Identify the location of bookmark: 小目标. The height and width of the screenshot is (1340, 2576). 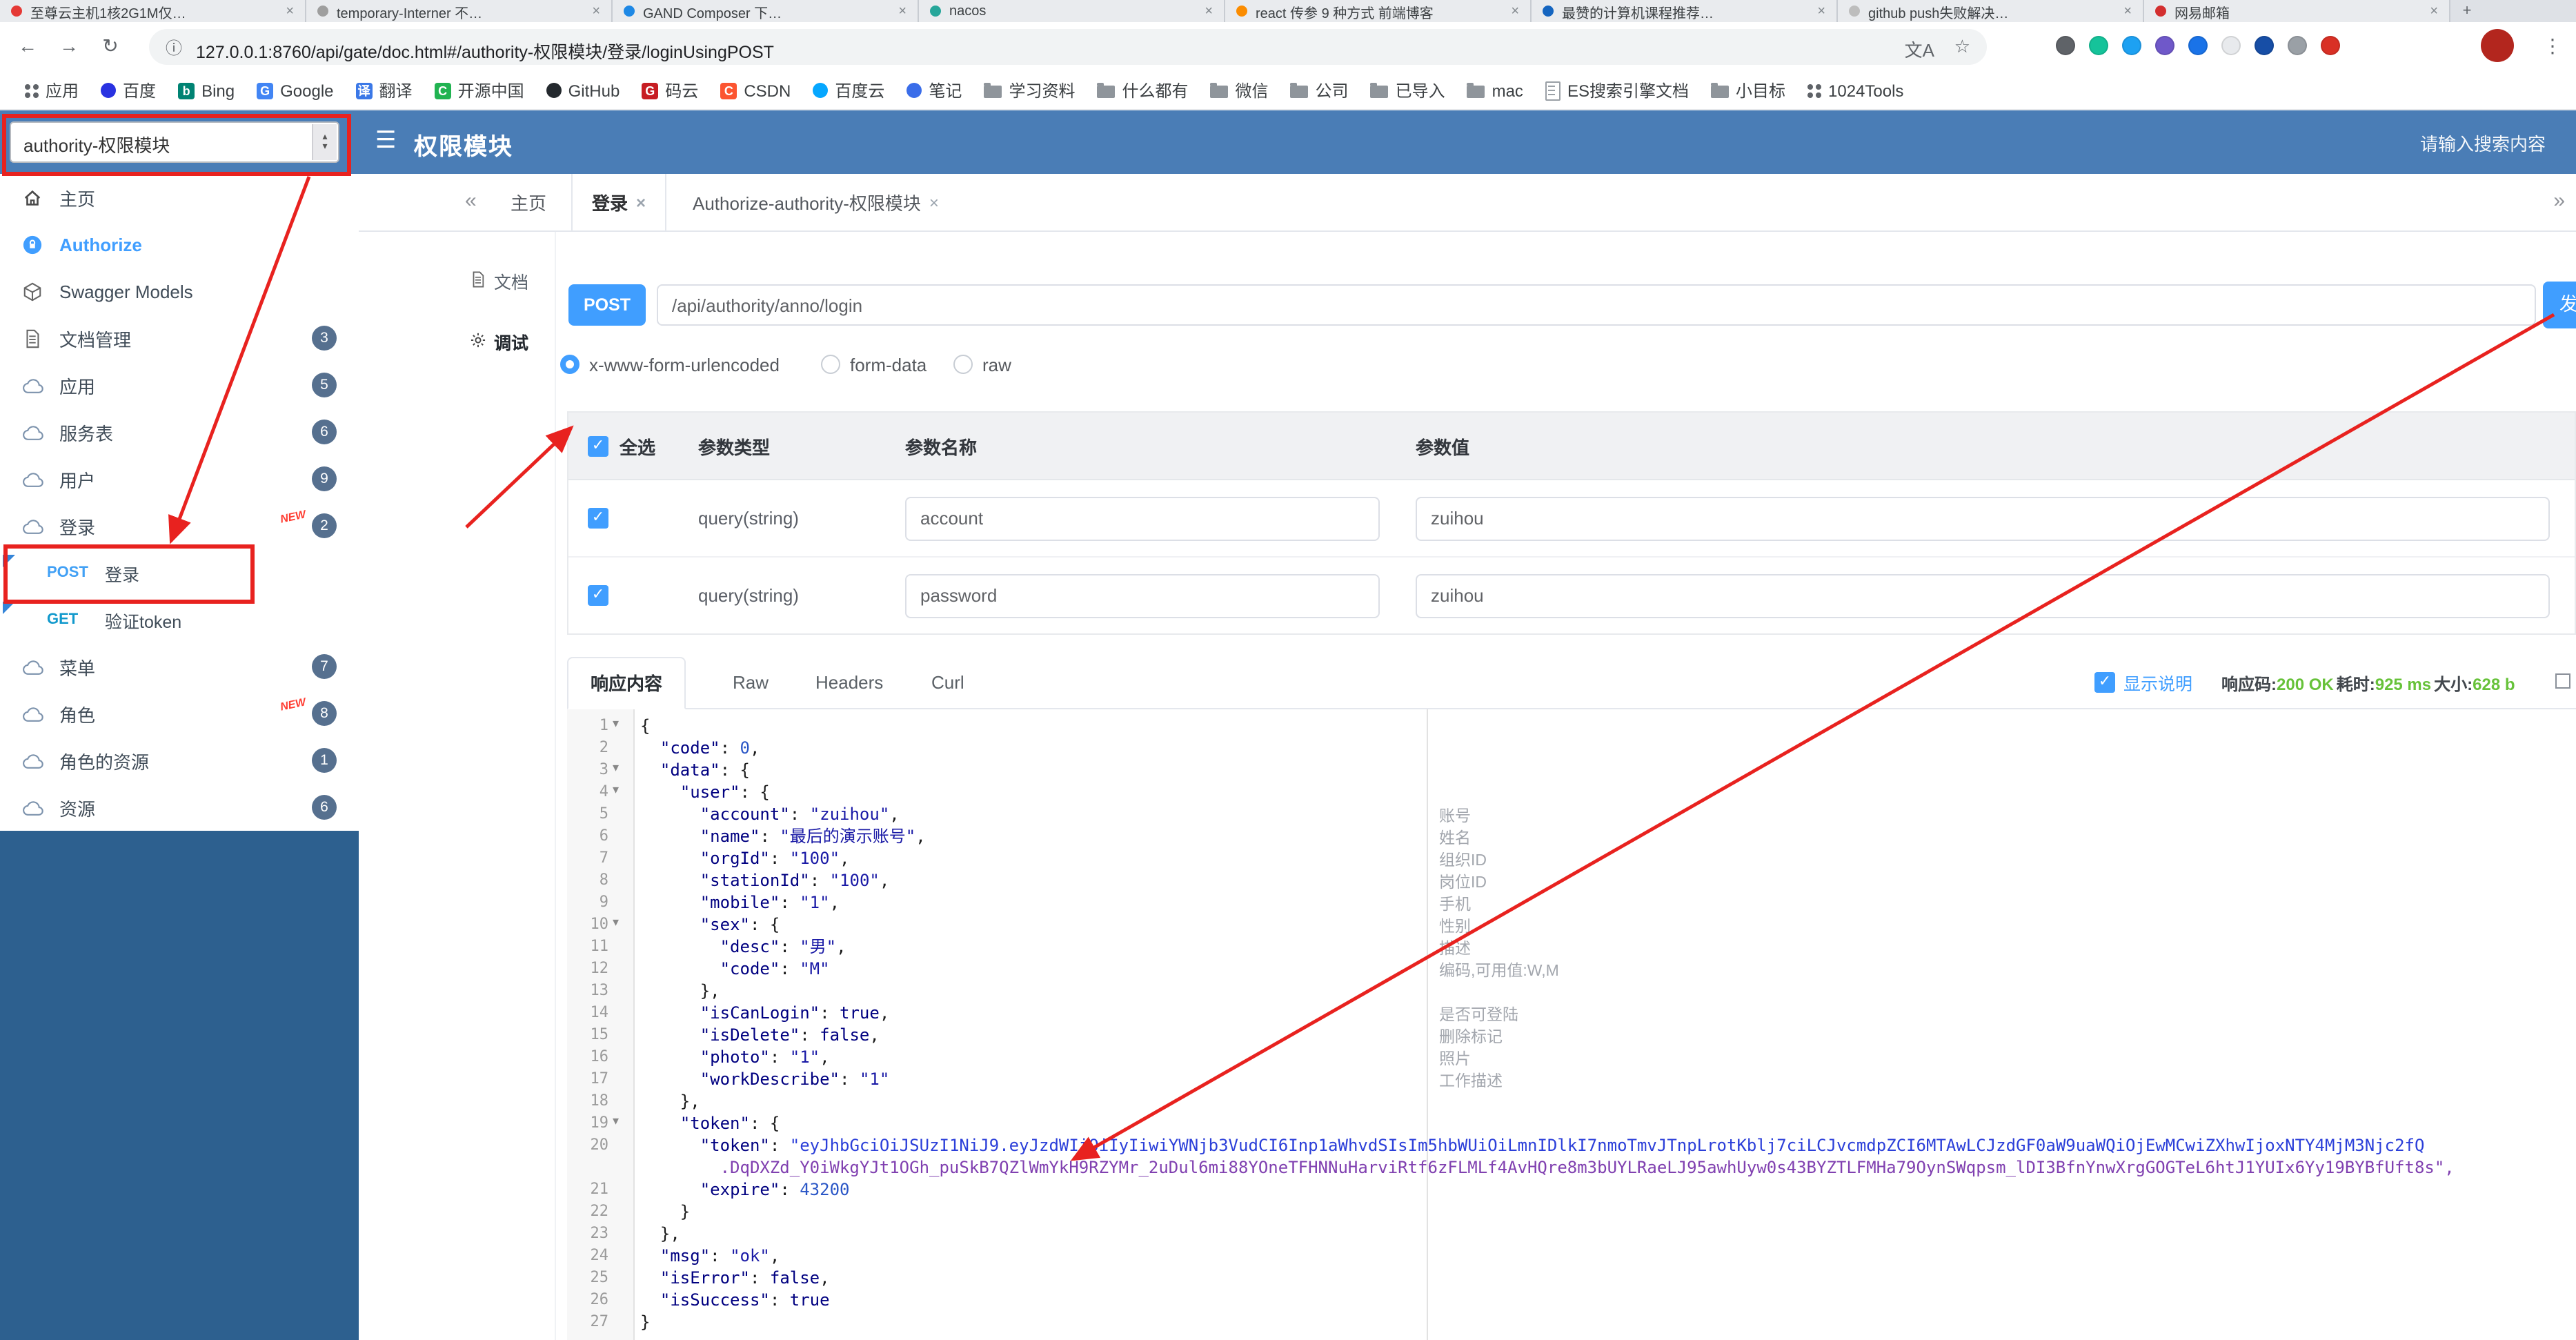
(1748, 90).